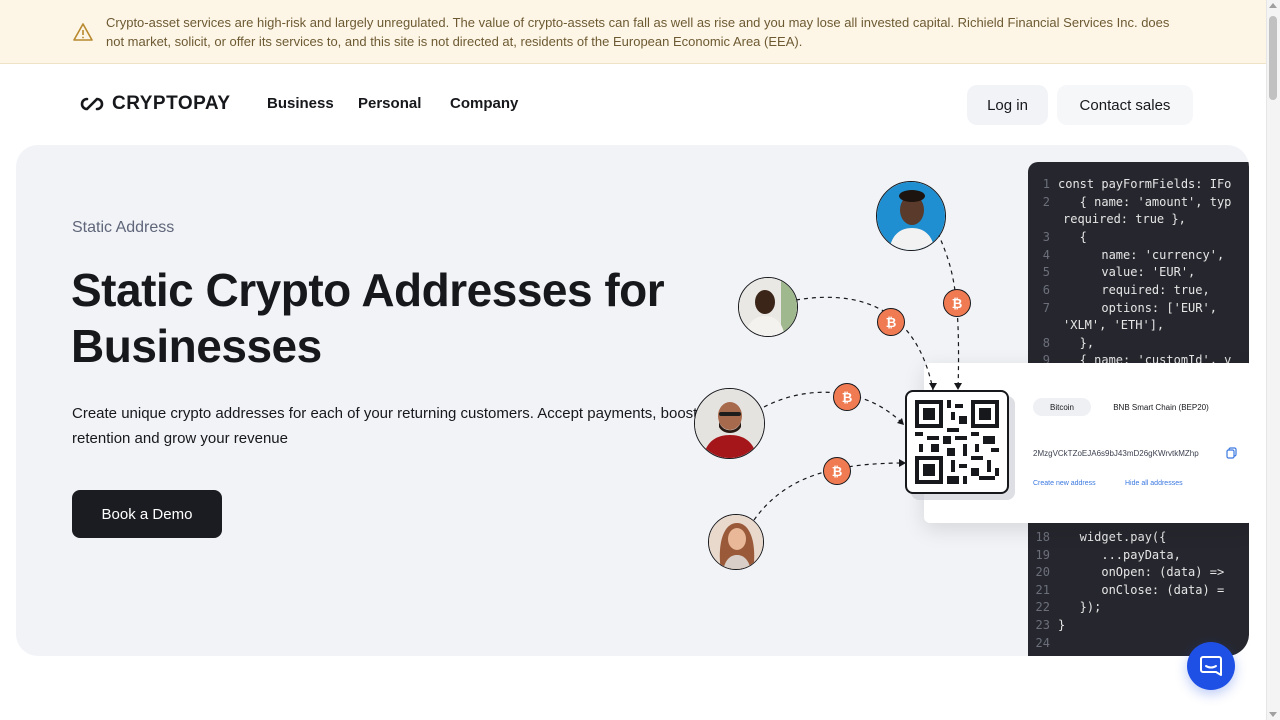  I want to click on cryptopay-logo: CRYPTOPAY, so click(155, 104).